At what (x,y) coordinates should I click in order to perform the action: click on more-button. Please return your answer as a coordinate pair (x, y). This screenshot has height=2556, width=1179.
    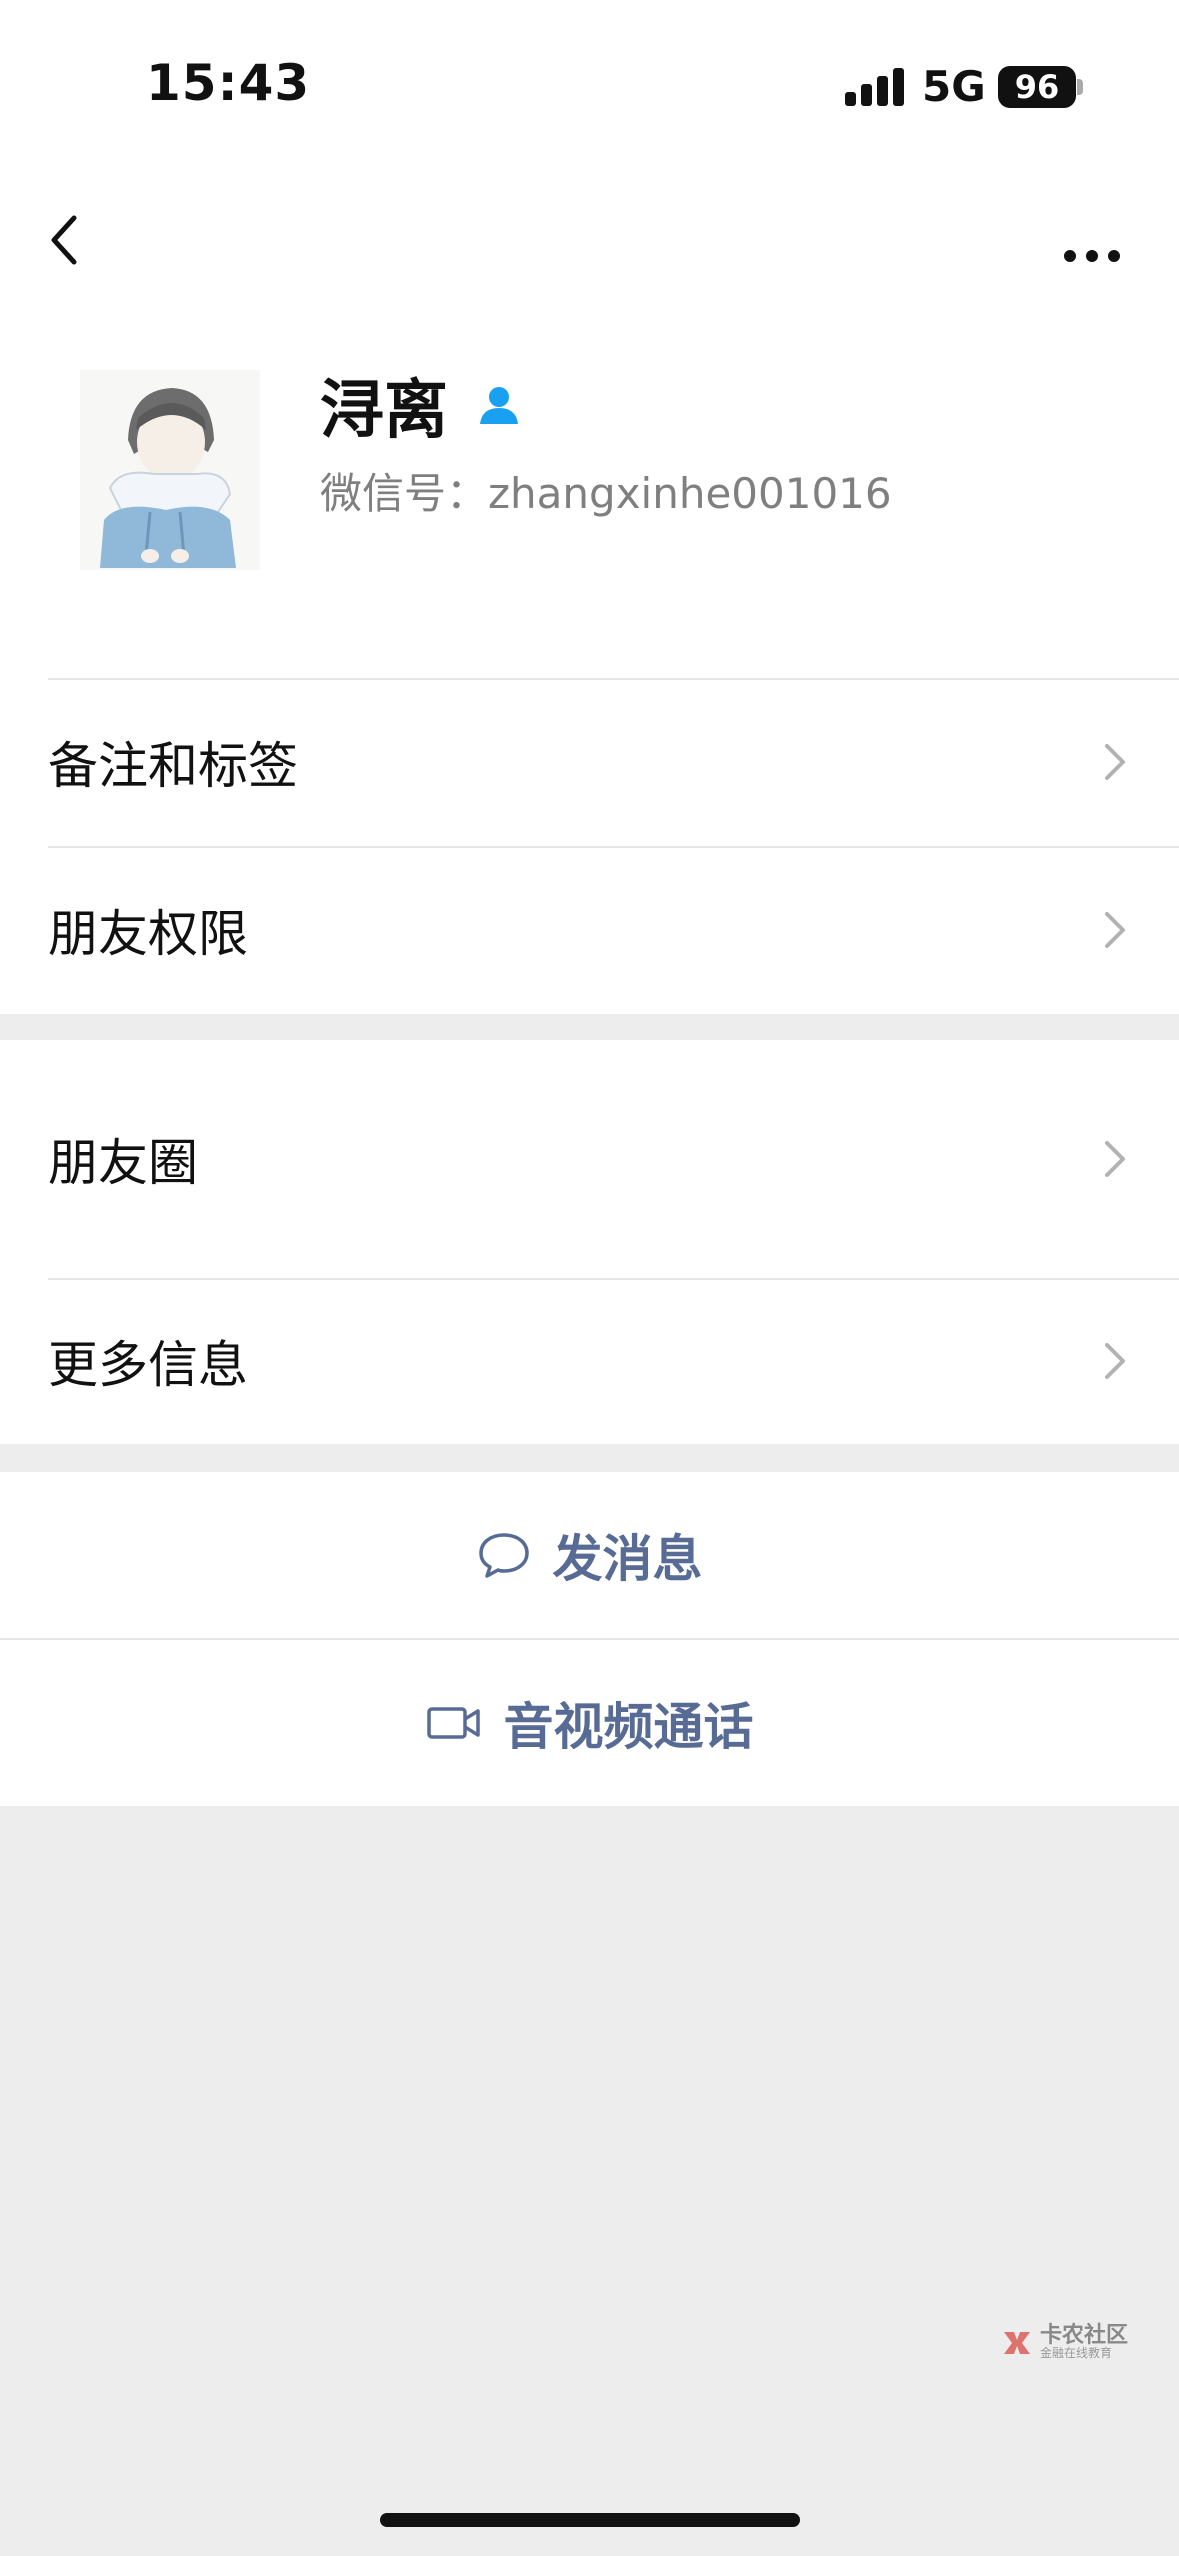
    Looking at the image, I should click on (1092, 240).